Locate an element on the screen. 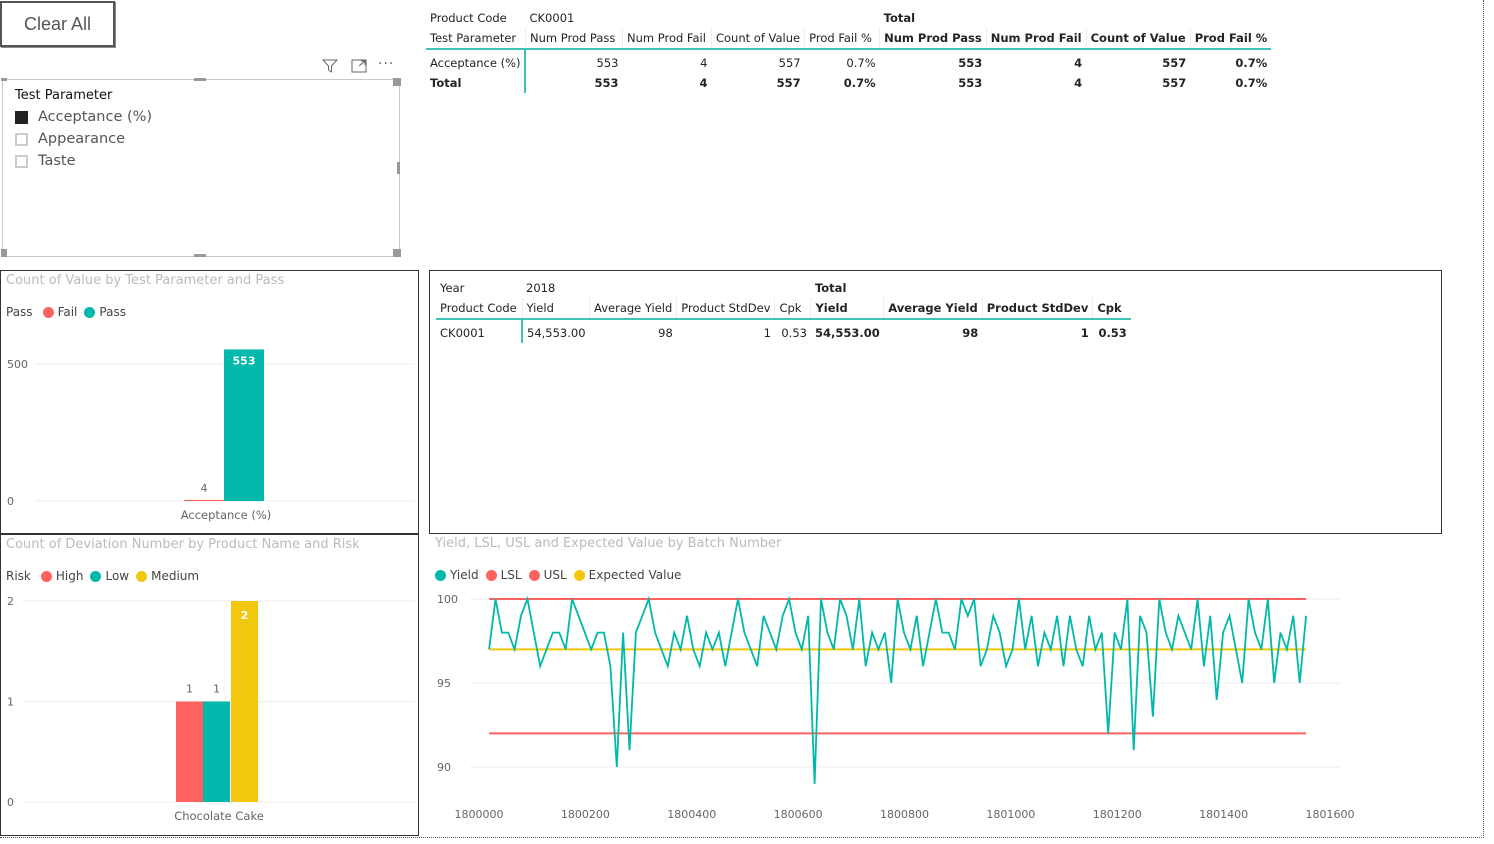 The height and width of the screenshot is (844, 1494). x-tick-label: 1801400 is located at coordinates (1223, 814).